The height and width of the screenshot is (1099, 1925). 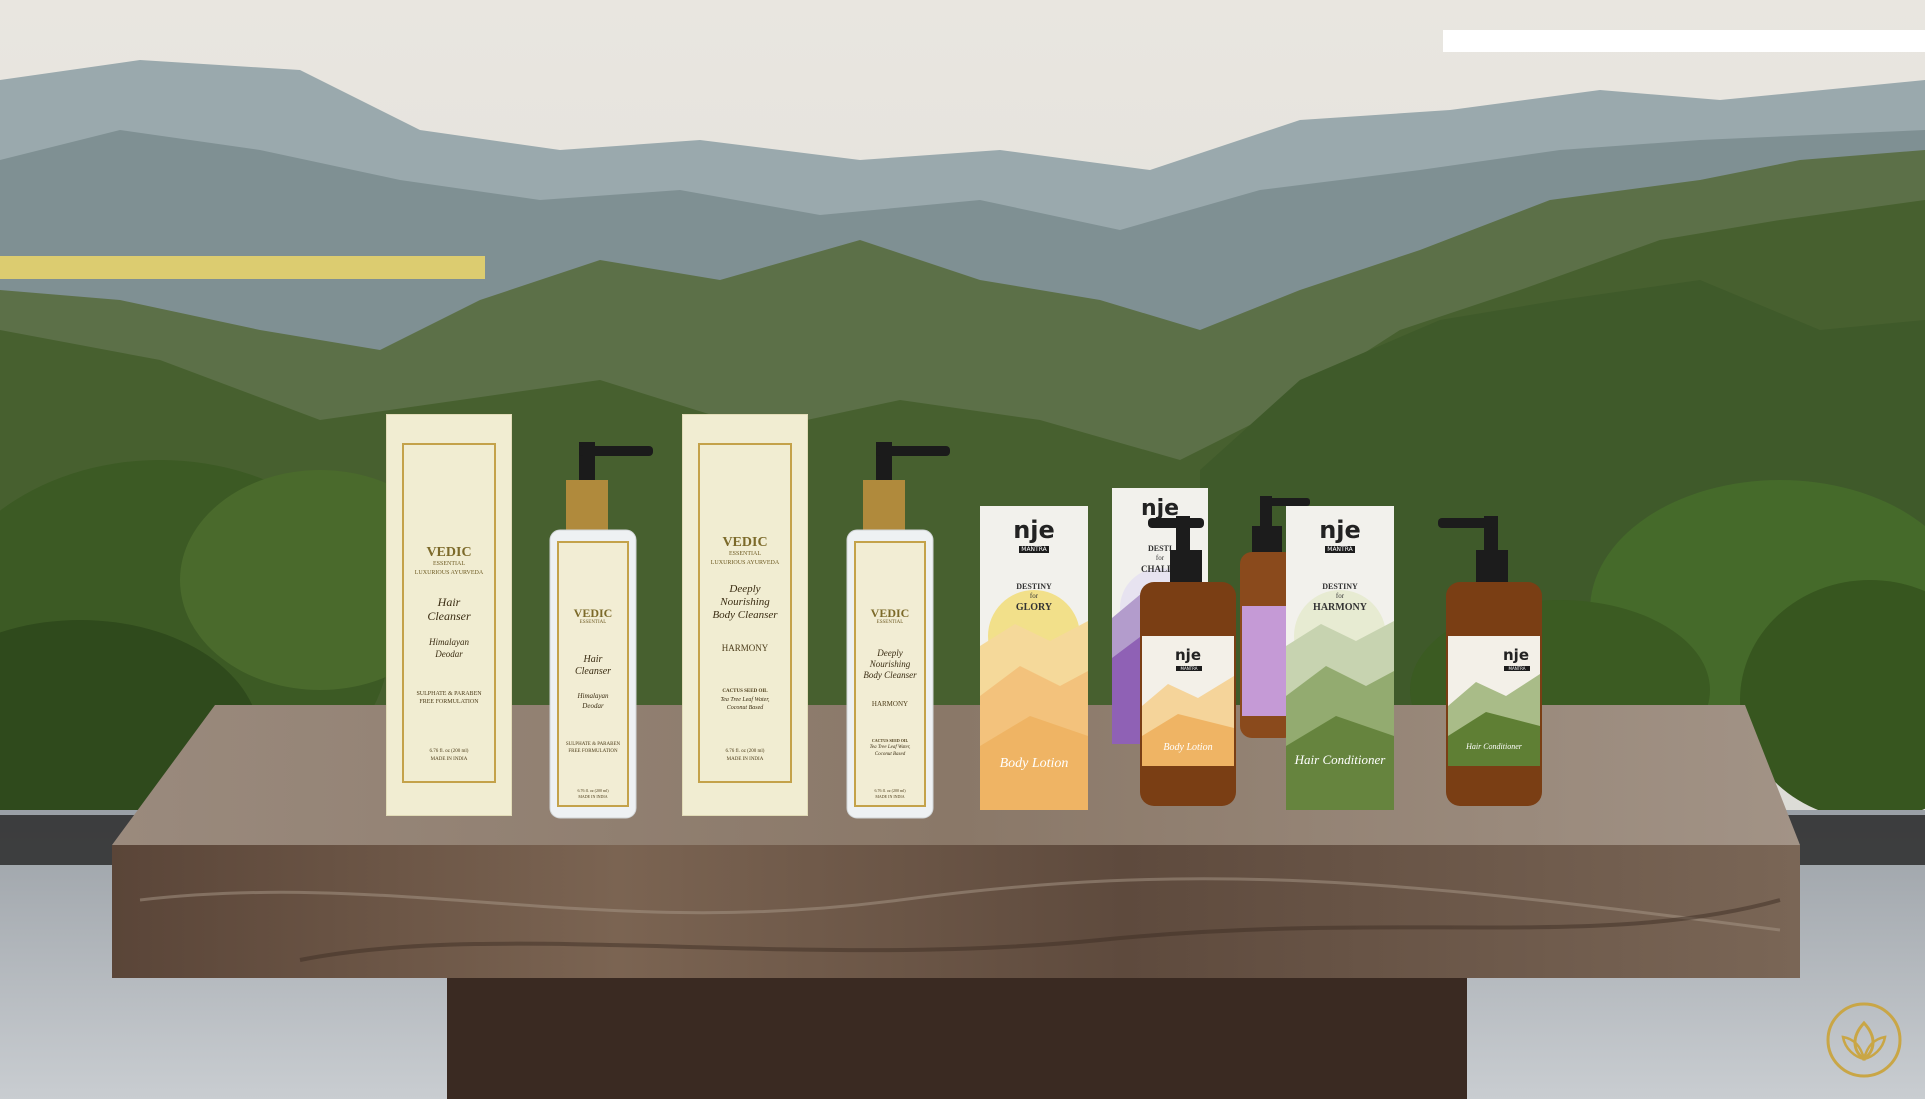 What do you see at coordinates (1340, 607) in the screenshot?
I see `destiny-line3: HARMONY` at bounding box center [1340, 607].